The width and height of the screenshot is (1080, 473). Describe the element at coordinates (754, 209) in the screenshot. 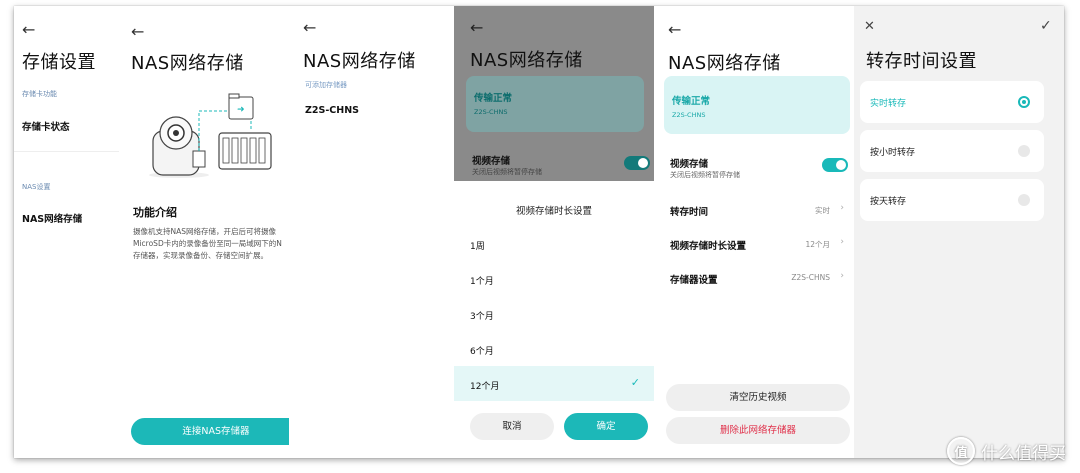

I see `settings-row: 转存时间 实时 ›` at that location.